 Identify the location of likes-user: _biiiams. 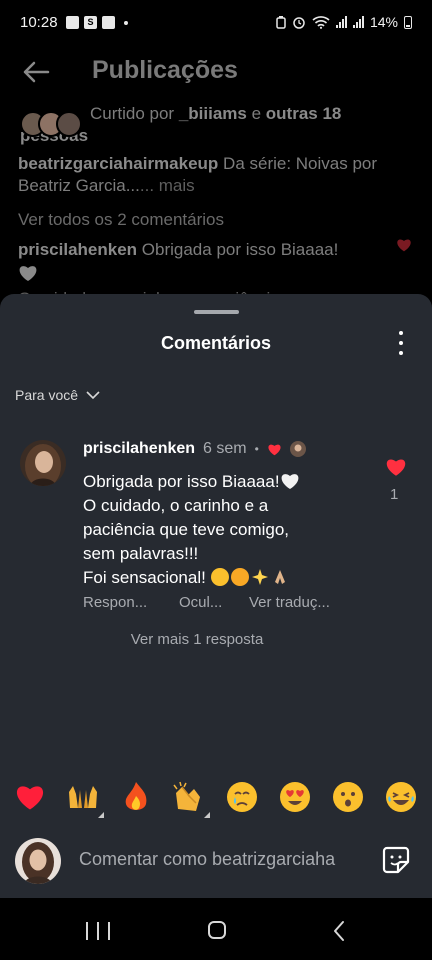
(213, 113).